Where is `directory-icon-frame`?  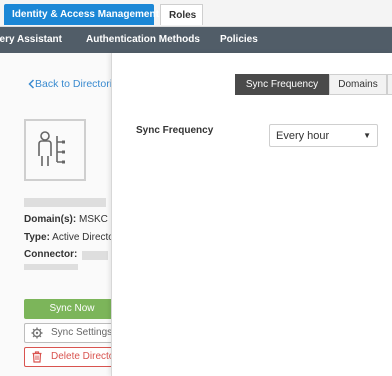
directory-icon-frame is located at coordinates (55, 150).